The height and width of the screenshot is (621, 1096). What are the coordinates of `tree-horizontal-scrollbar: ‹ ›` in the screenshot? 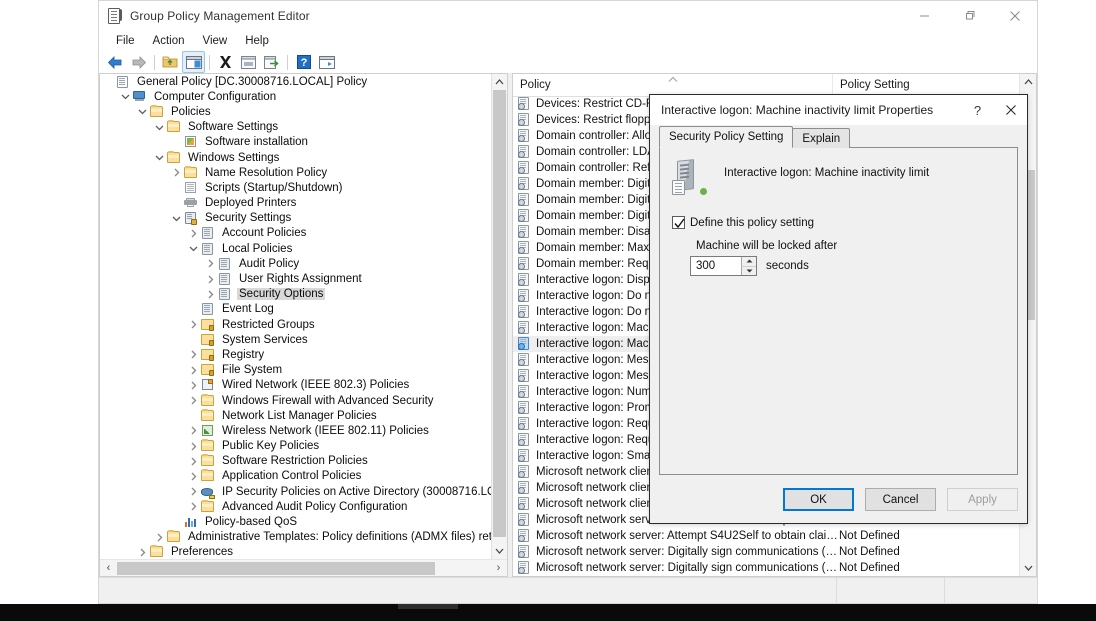 It's located at (303, 567).